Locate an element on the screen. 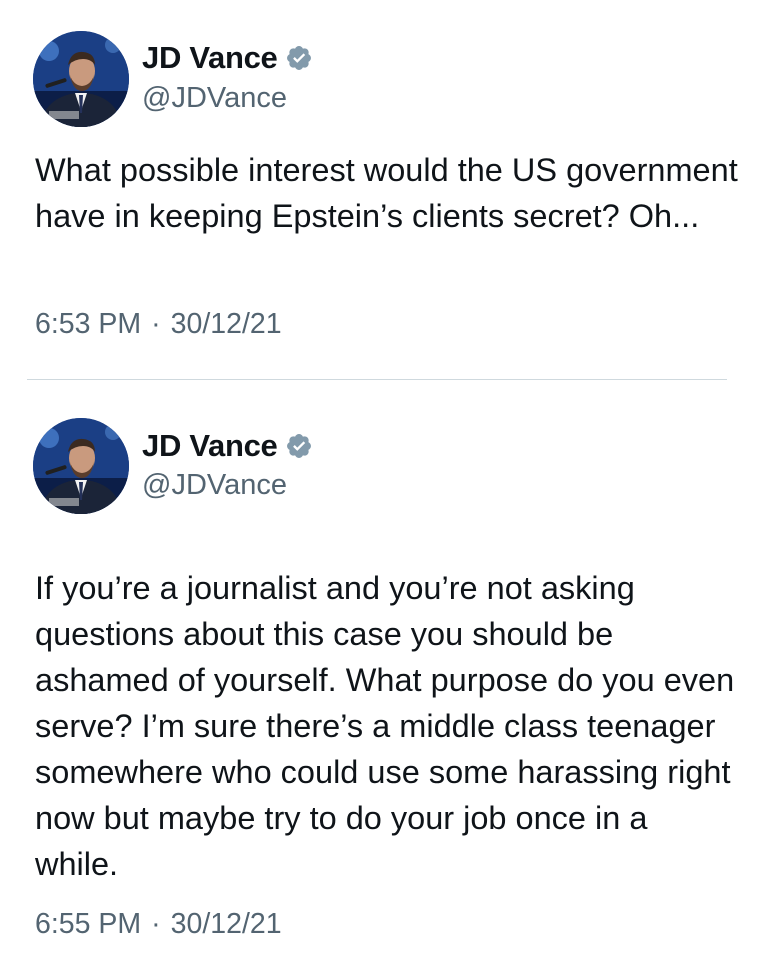  tweet-time: 6:55 PM is located at coordinates (88, 924).